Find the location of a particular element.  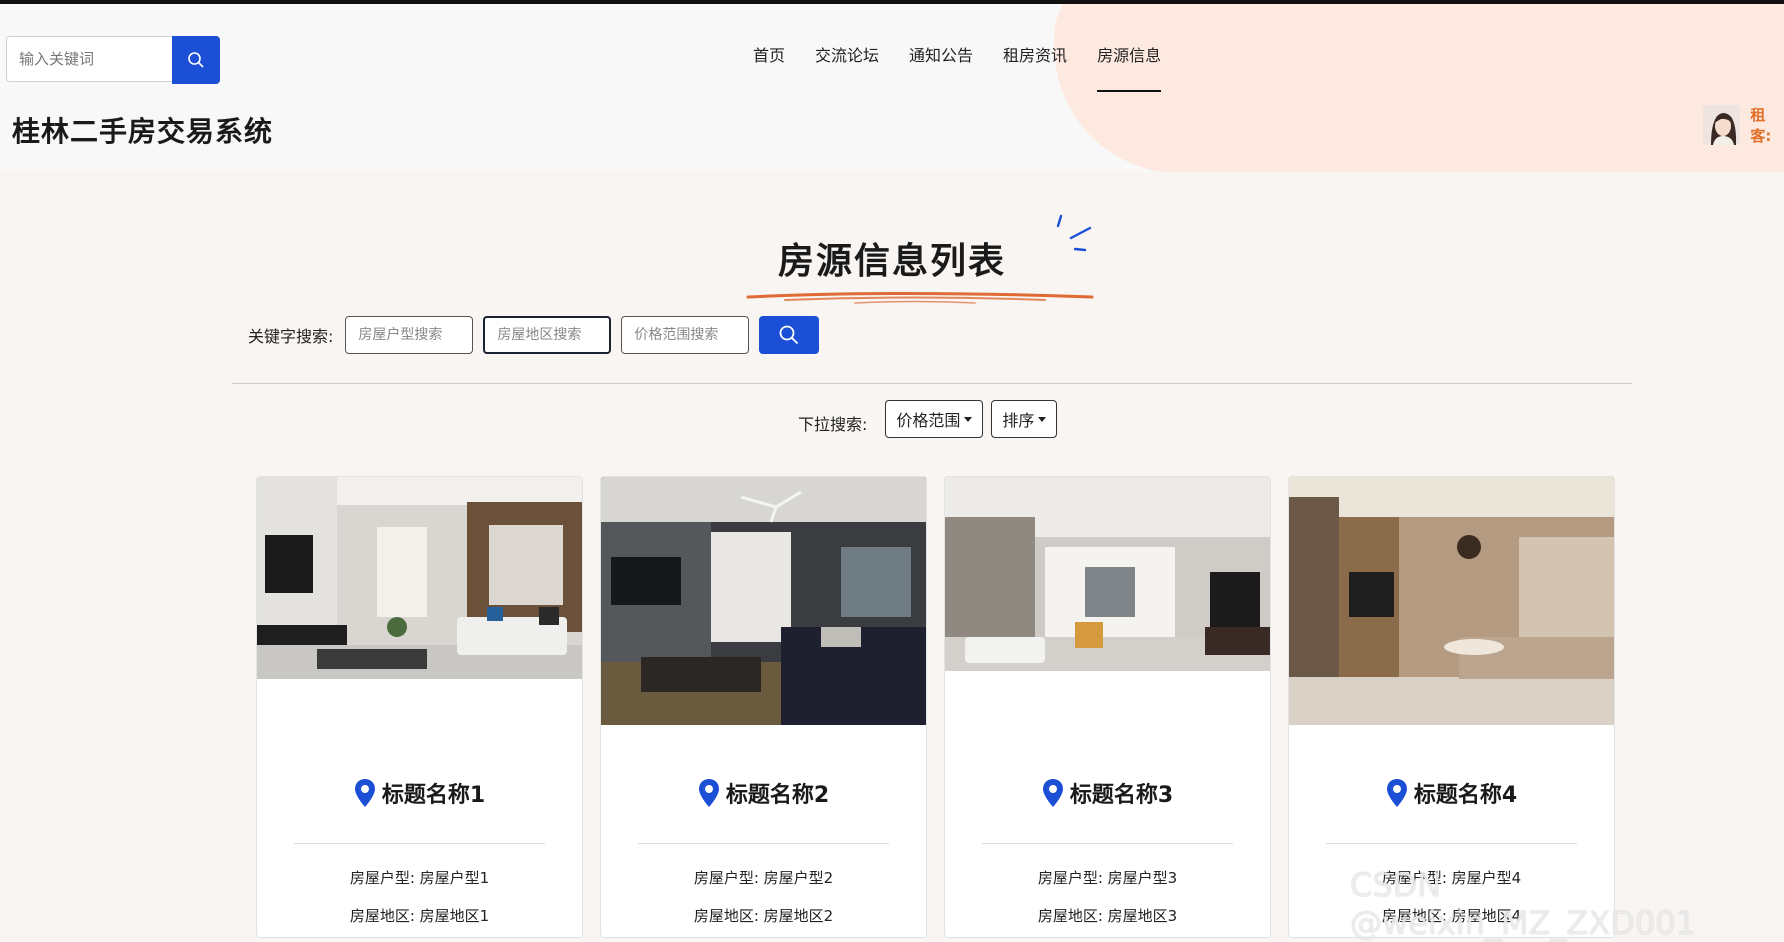

user-menu: 租客: is located at coordinates (1743, 125).